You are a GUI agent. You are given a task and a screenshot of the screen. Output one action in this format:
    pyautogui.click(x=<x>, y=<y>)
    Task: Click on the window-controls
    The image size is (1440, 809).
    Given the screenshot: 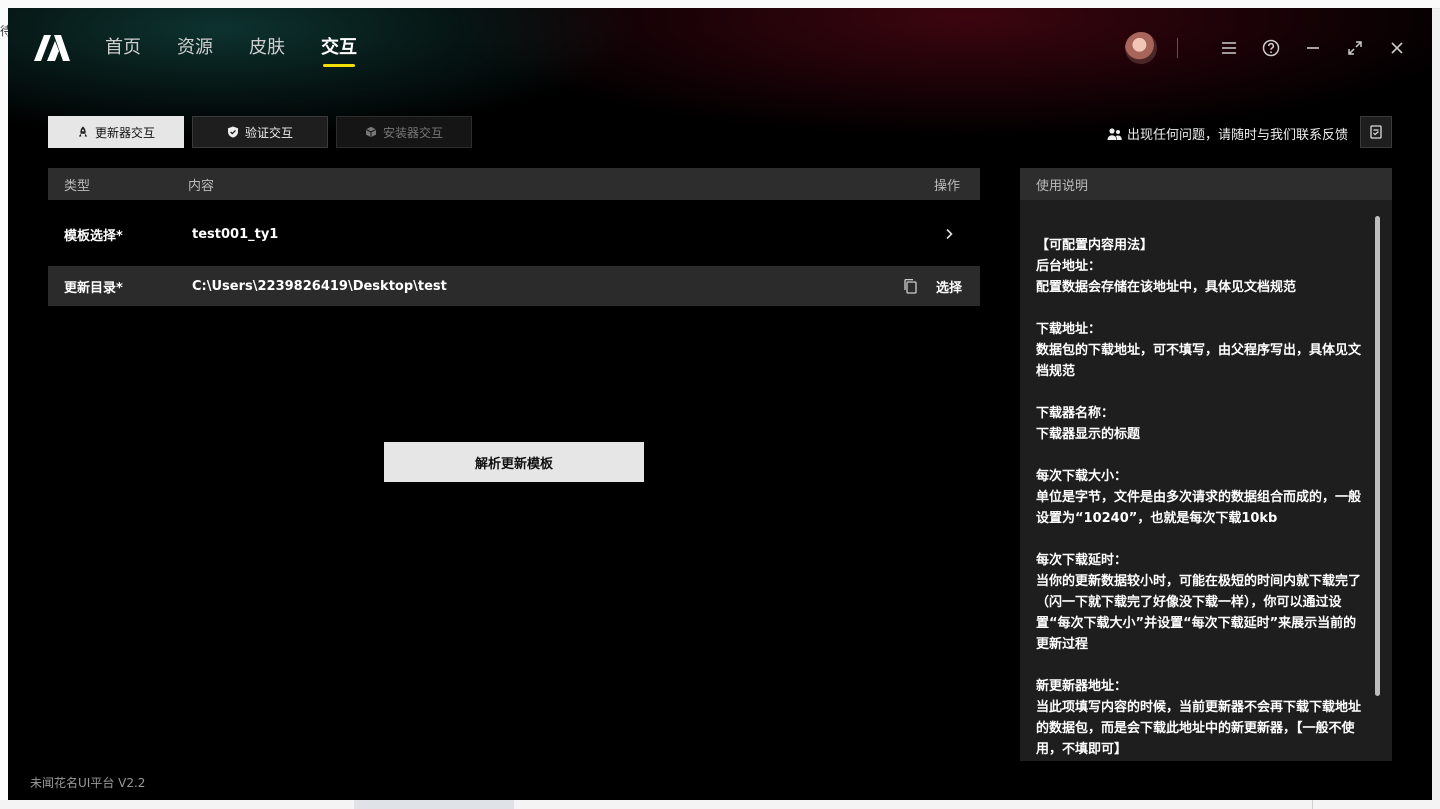 What is the action you would take?
    pyautogui.click(x=1266, y=48)
    